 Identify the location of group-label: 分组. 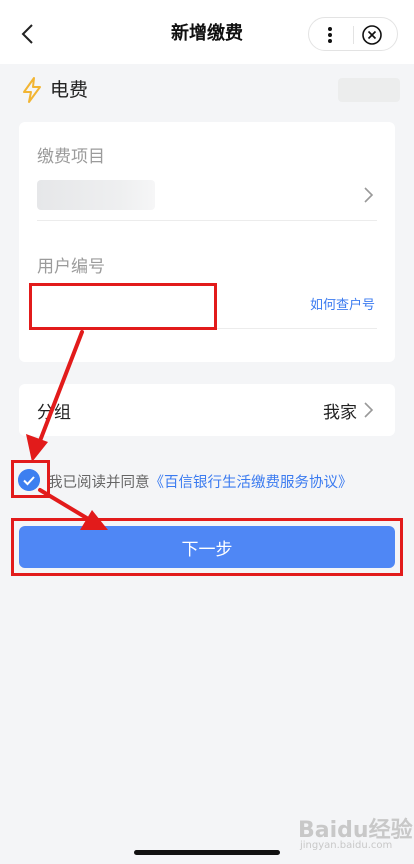
(54, 413).